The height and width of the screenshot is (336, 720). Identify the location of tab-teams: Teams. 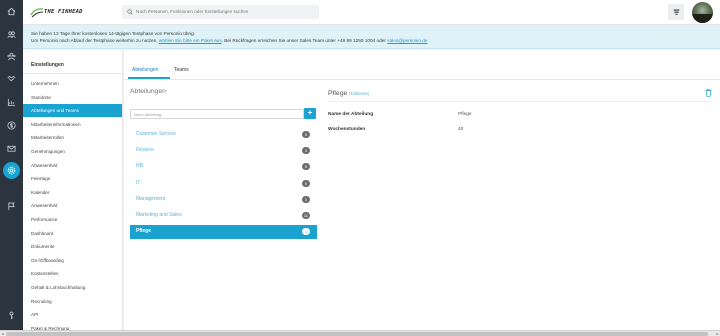
(181, 70).